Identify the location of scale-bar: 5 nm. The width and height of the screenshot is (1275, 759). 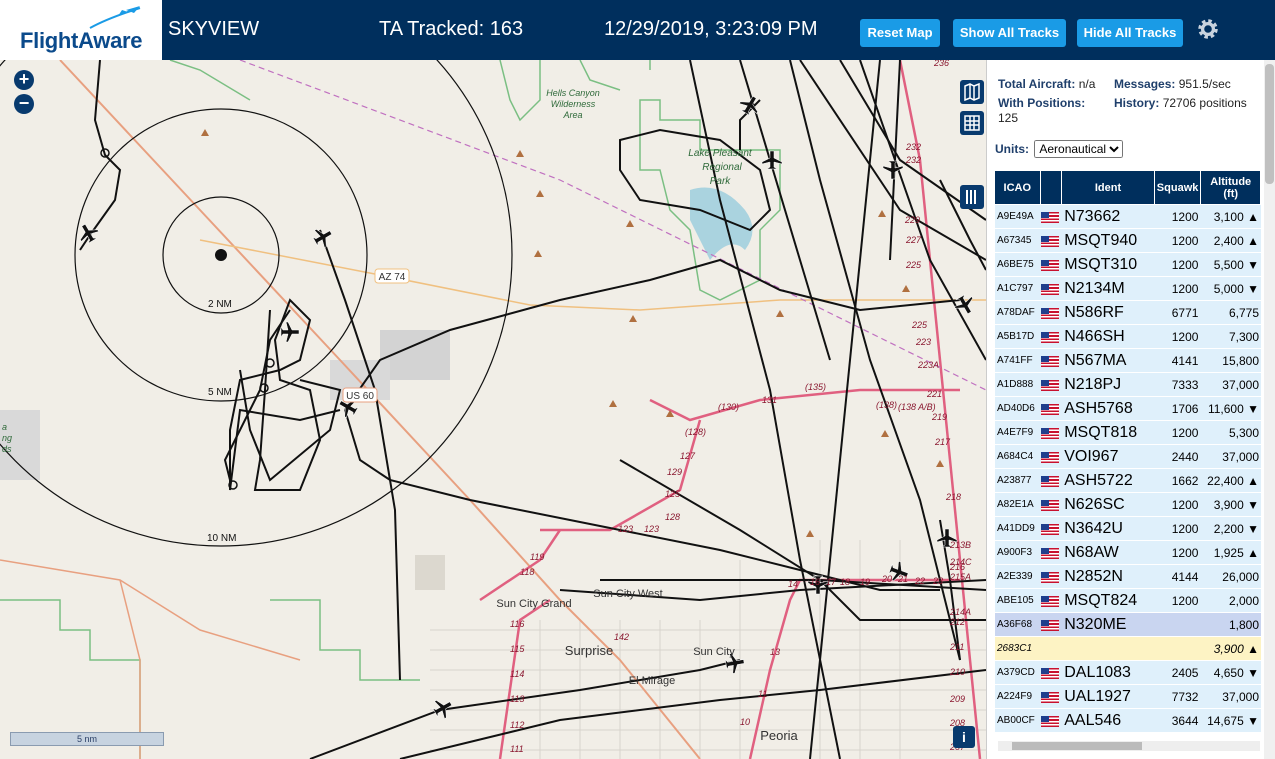
(87, 739).